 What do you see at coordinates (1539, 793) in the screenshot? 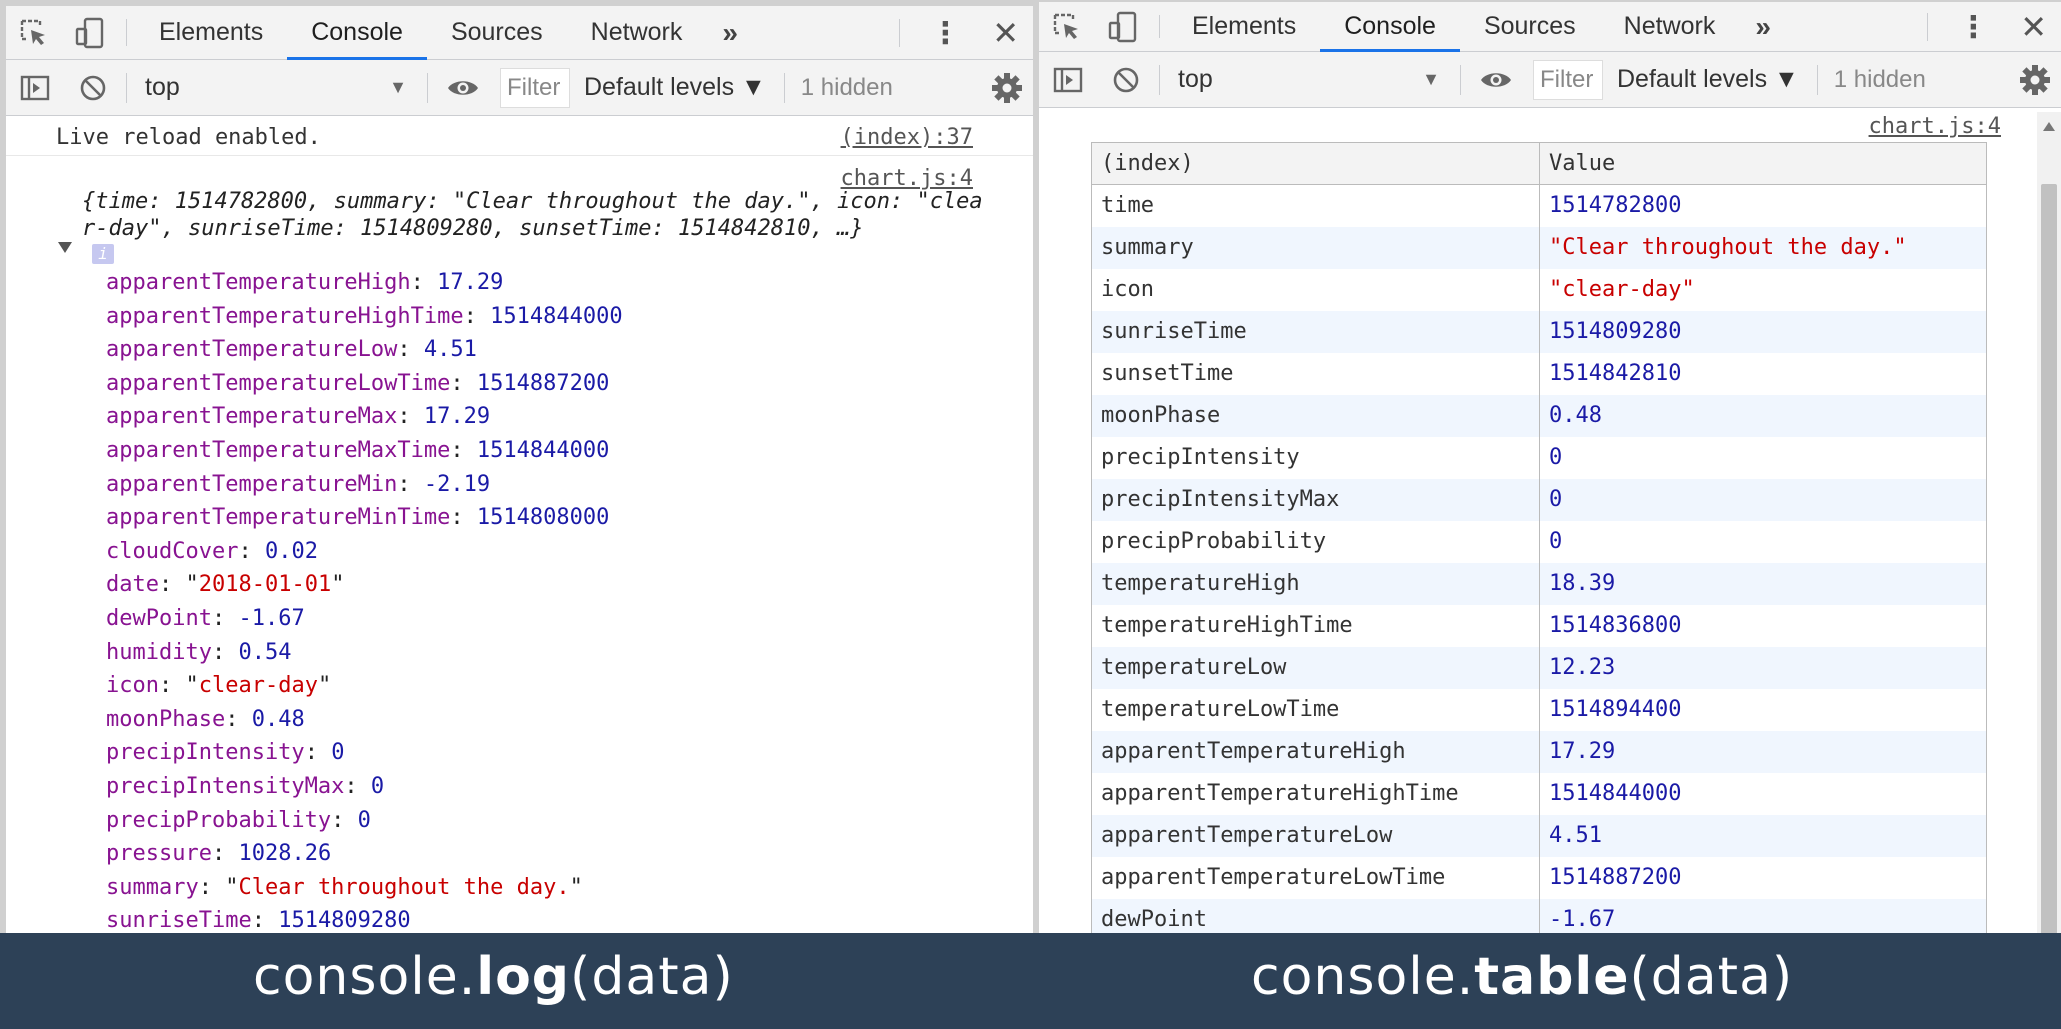
I see `table-row: apparentTemperatureHighTime 1514844000` at bounding box center [1539, 793].